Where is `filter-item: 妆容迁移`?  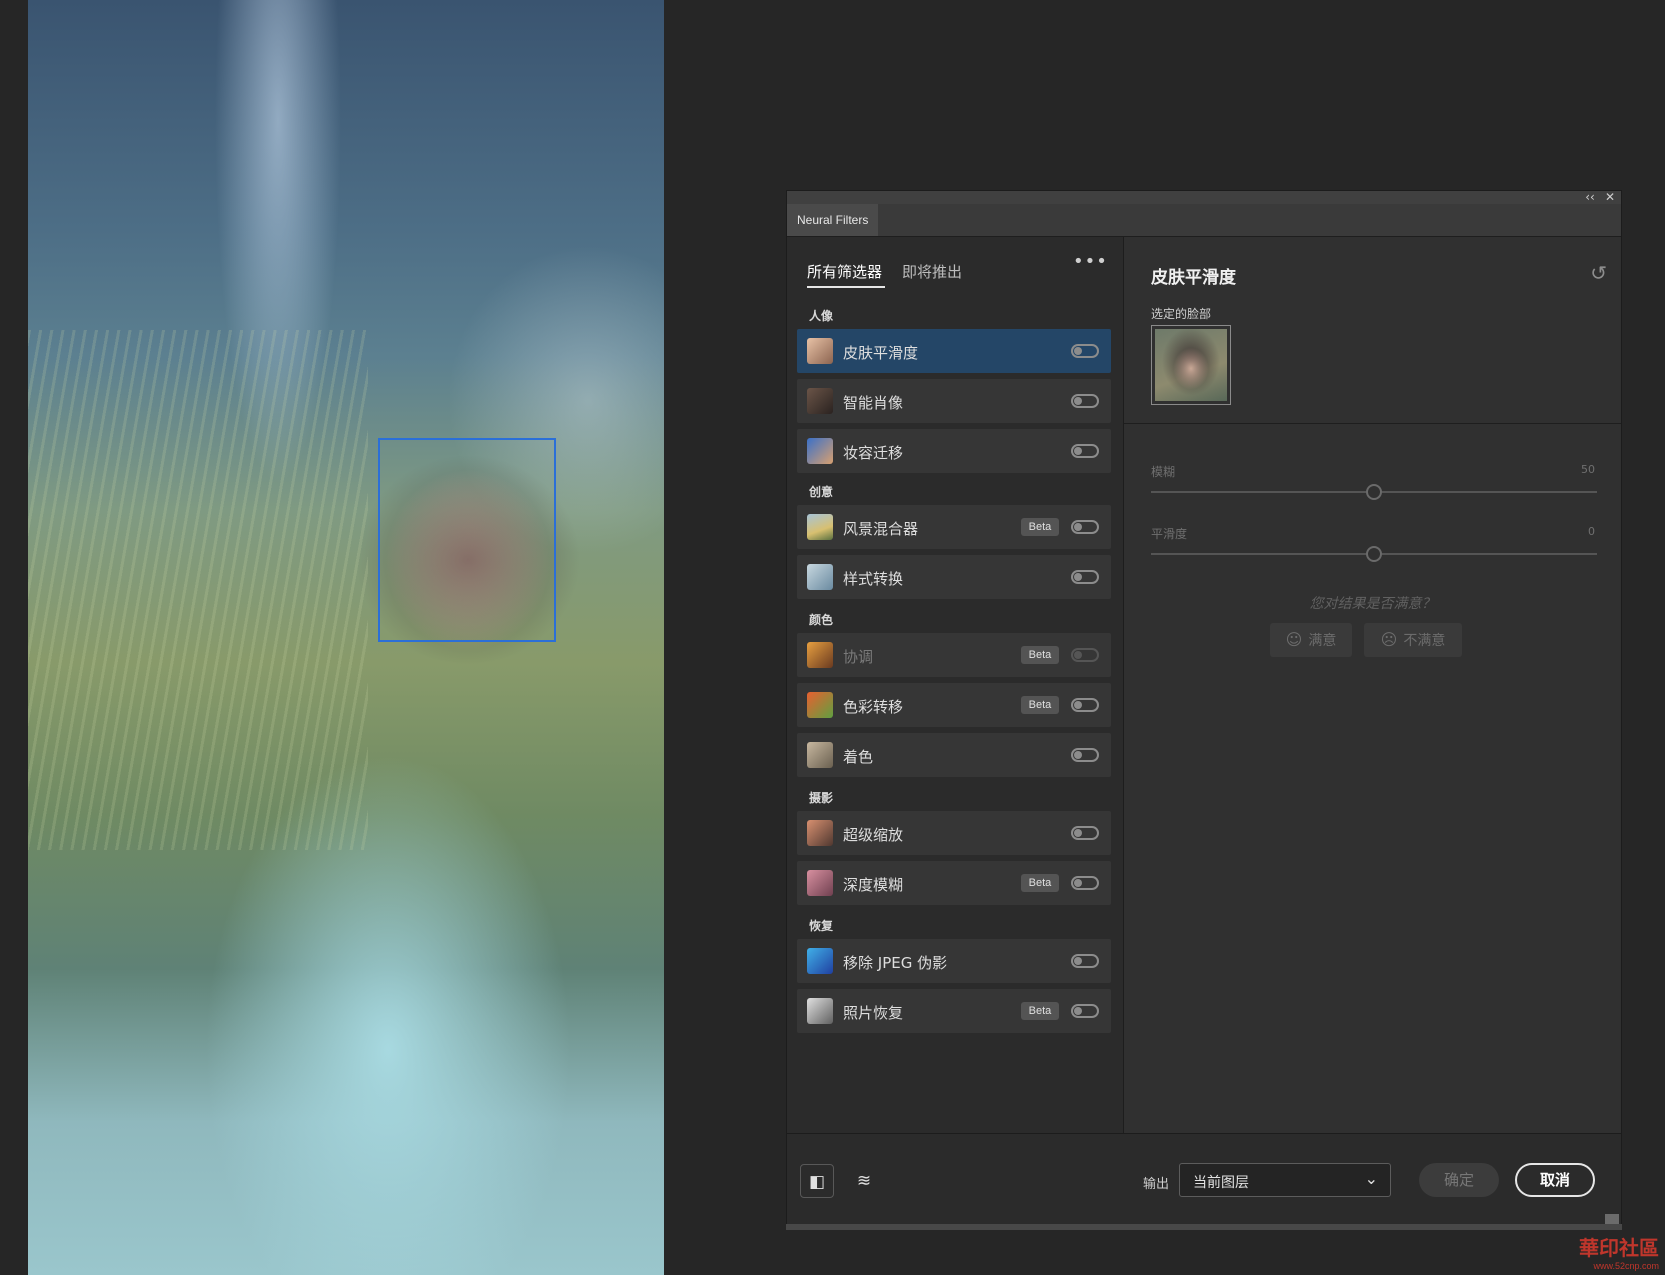 filter-item: 妆容迁移 is located at coordinates (954, 451).